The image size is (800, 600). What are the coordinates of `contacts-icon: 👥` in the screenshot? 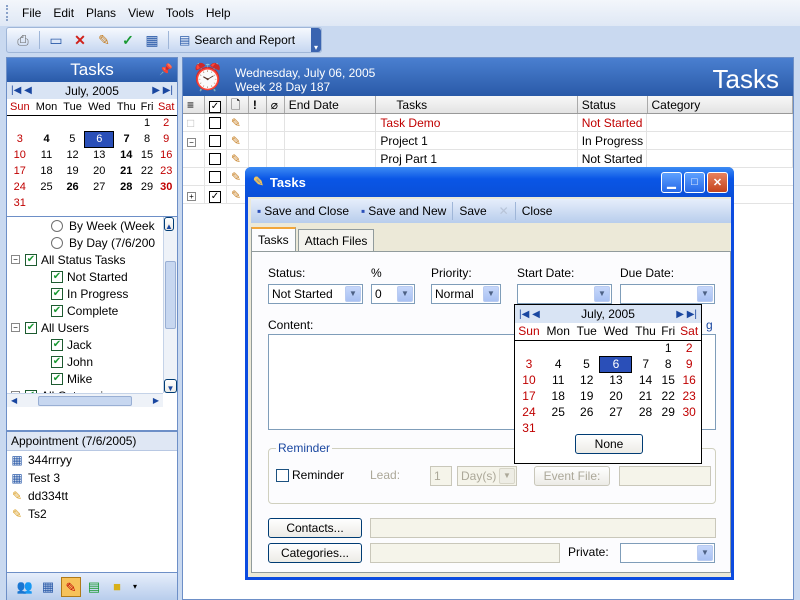 It's located at (25, 587).